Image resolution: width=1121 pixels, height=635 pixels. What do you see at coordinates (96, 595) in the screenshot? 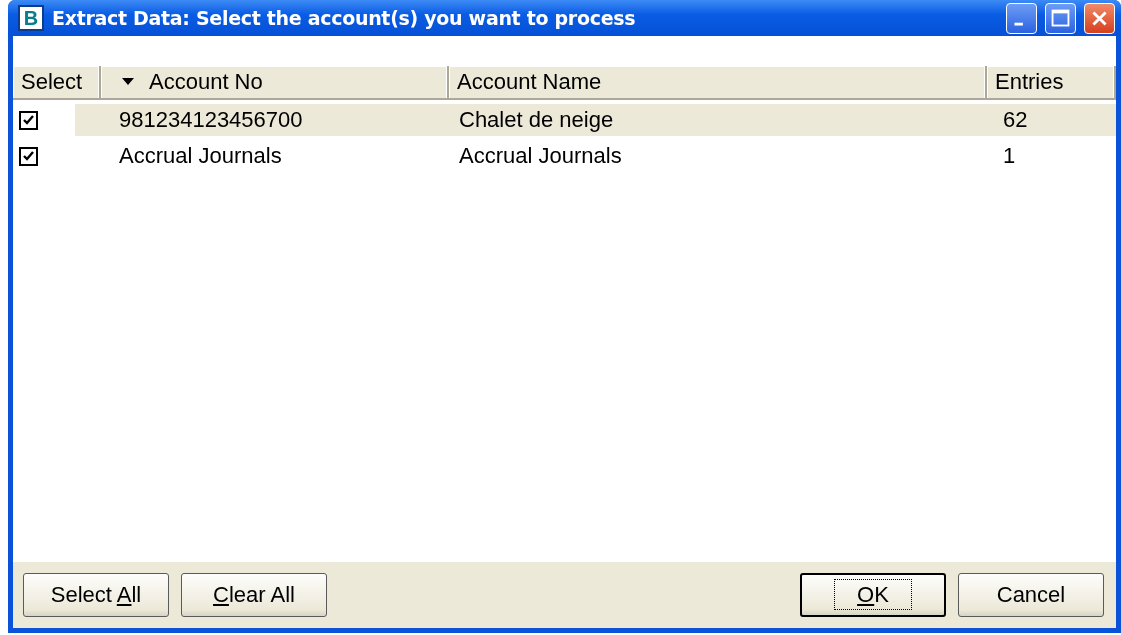
I see `dialog-button: Select All` at bounding box center [96, 595].